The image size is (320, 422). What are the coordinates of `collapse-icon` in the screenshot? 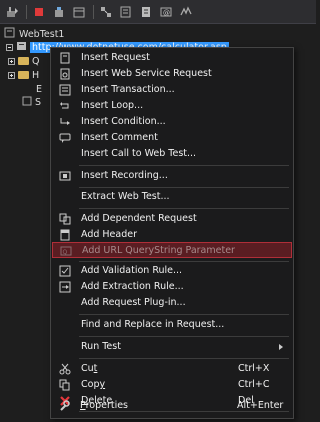 It's located at (9, 47).